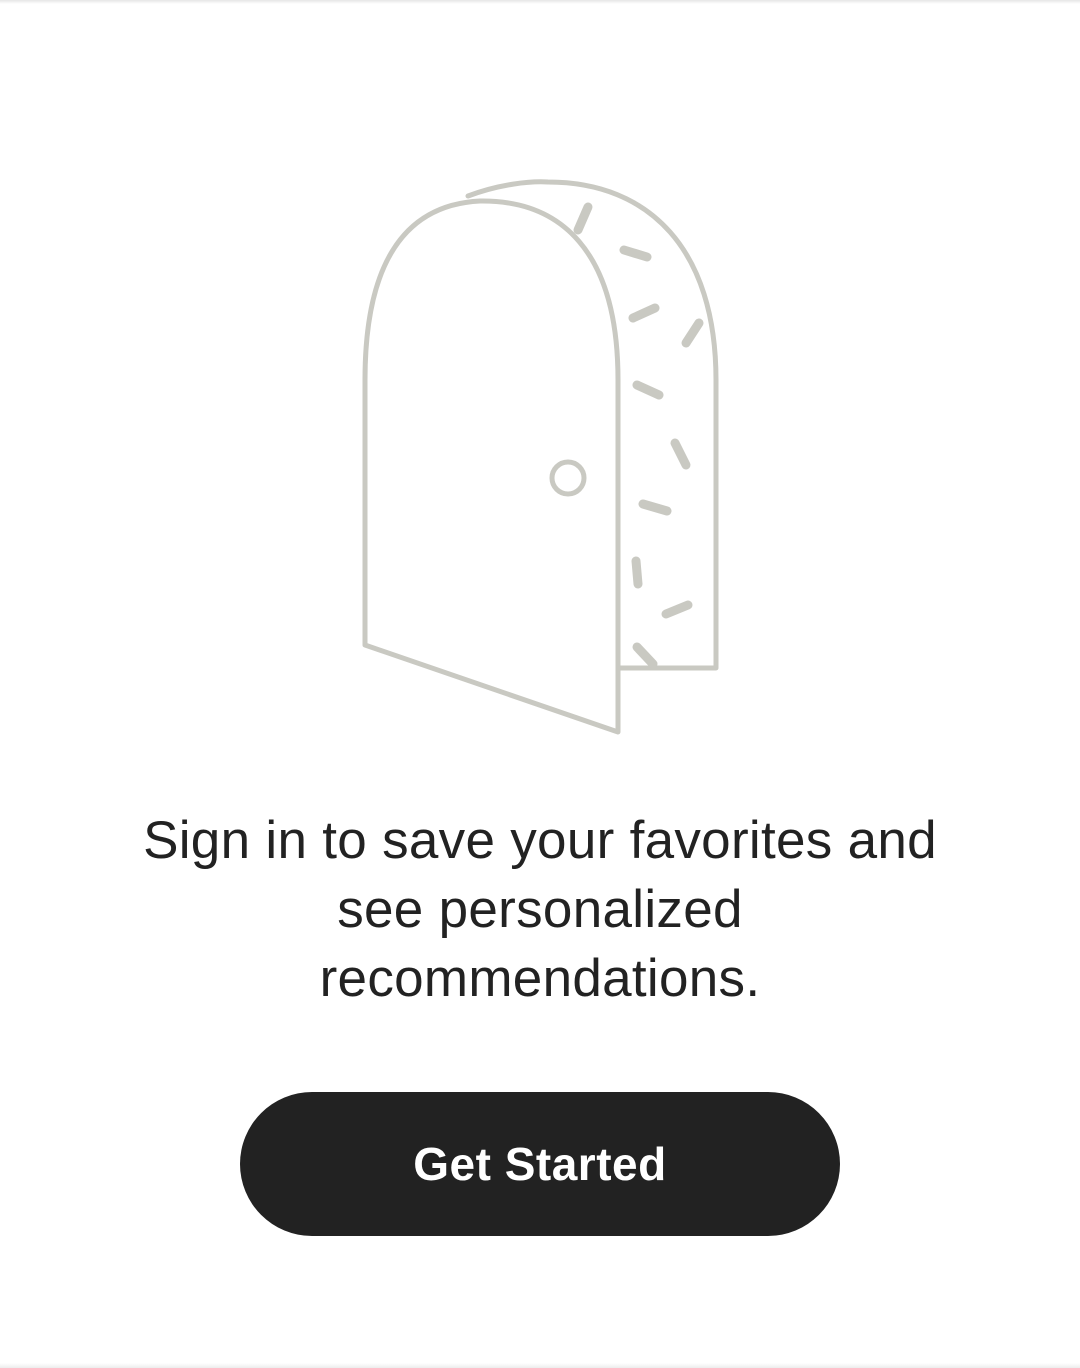  I want to click on get-started-button: Get Started, so click(540, 1164).